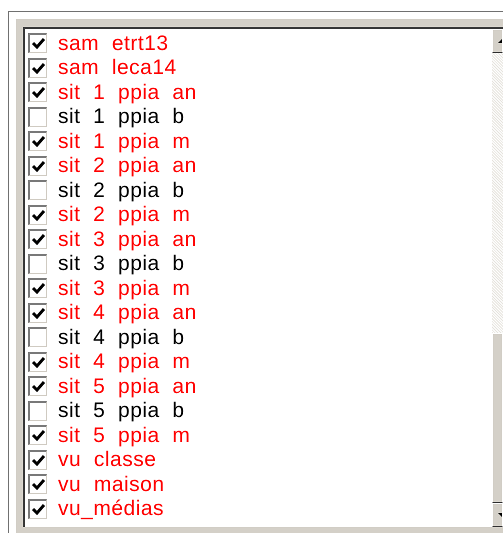 The height and width of the screenshot is (533, 503). Describe the element at coordinates (124, 288) in the screenshot. I see `item-label: sit 3 ppia m` at that location.